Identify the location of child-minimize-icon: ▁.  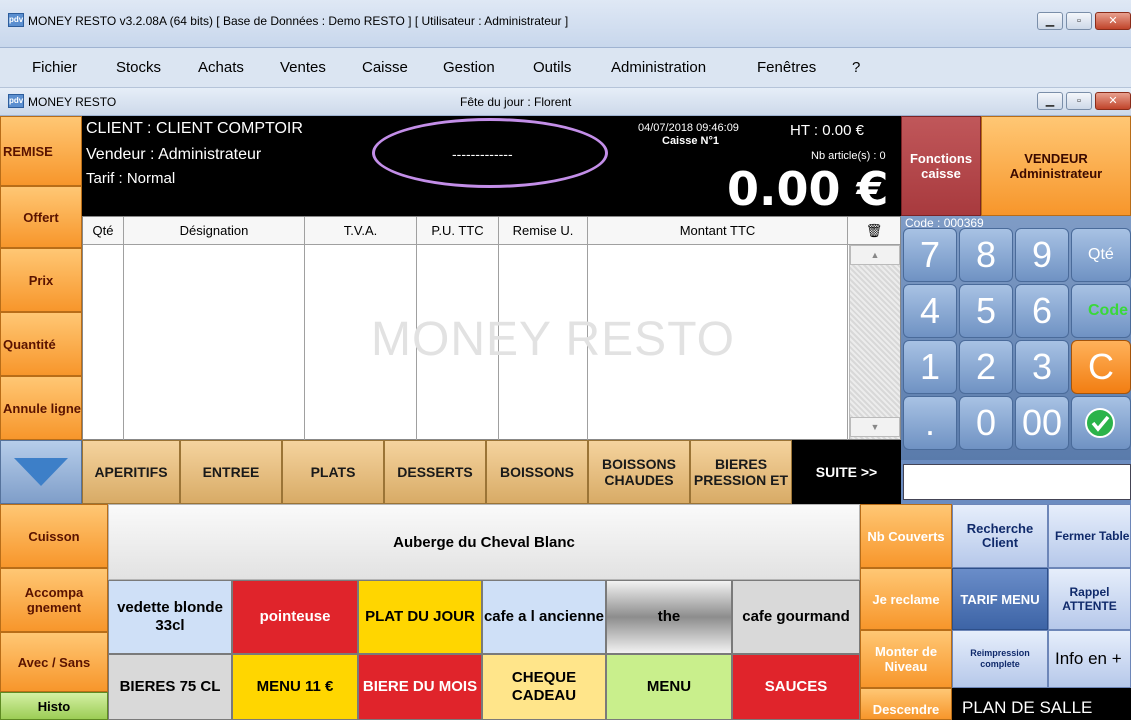
(1050, 101).